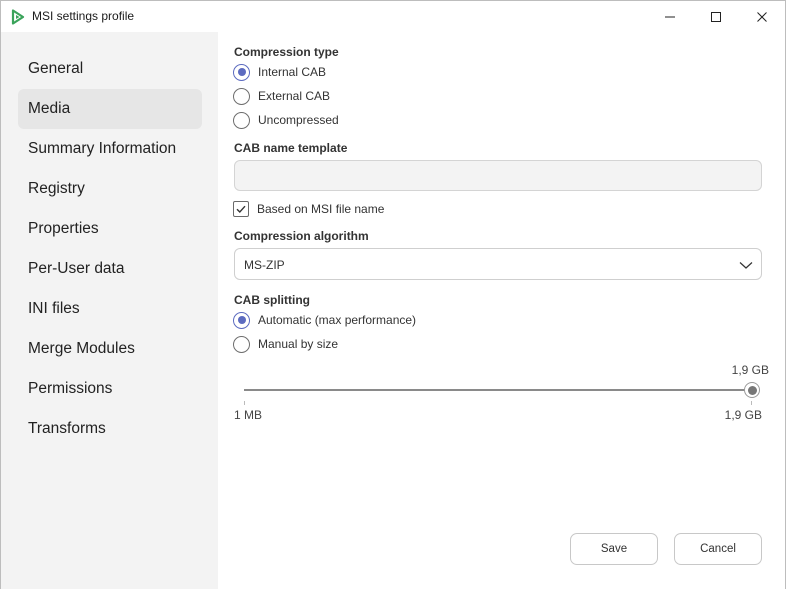 The width and height of the screenshot is (786, 589). I want to click on radio-uncompressed: Uncompressed, so click(286, 120).